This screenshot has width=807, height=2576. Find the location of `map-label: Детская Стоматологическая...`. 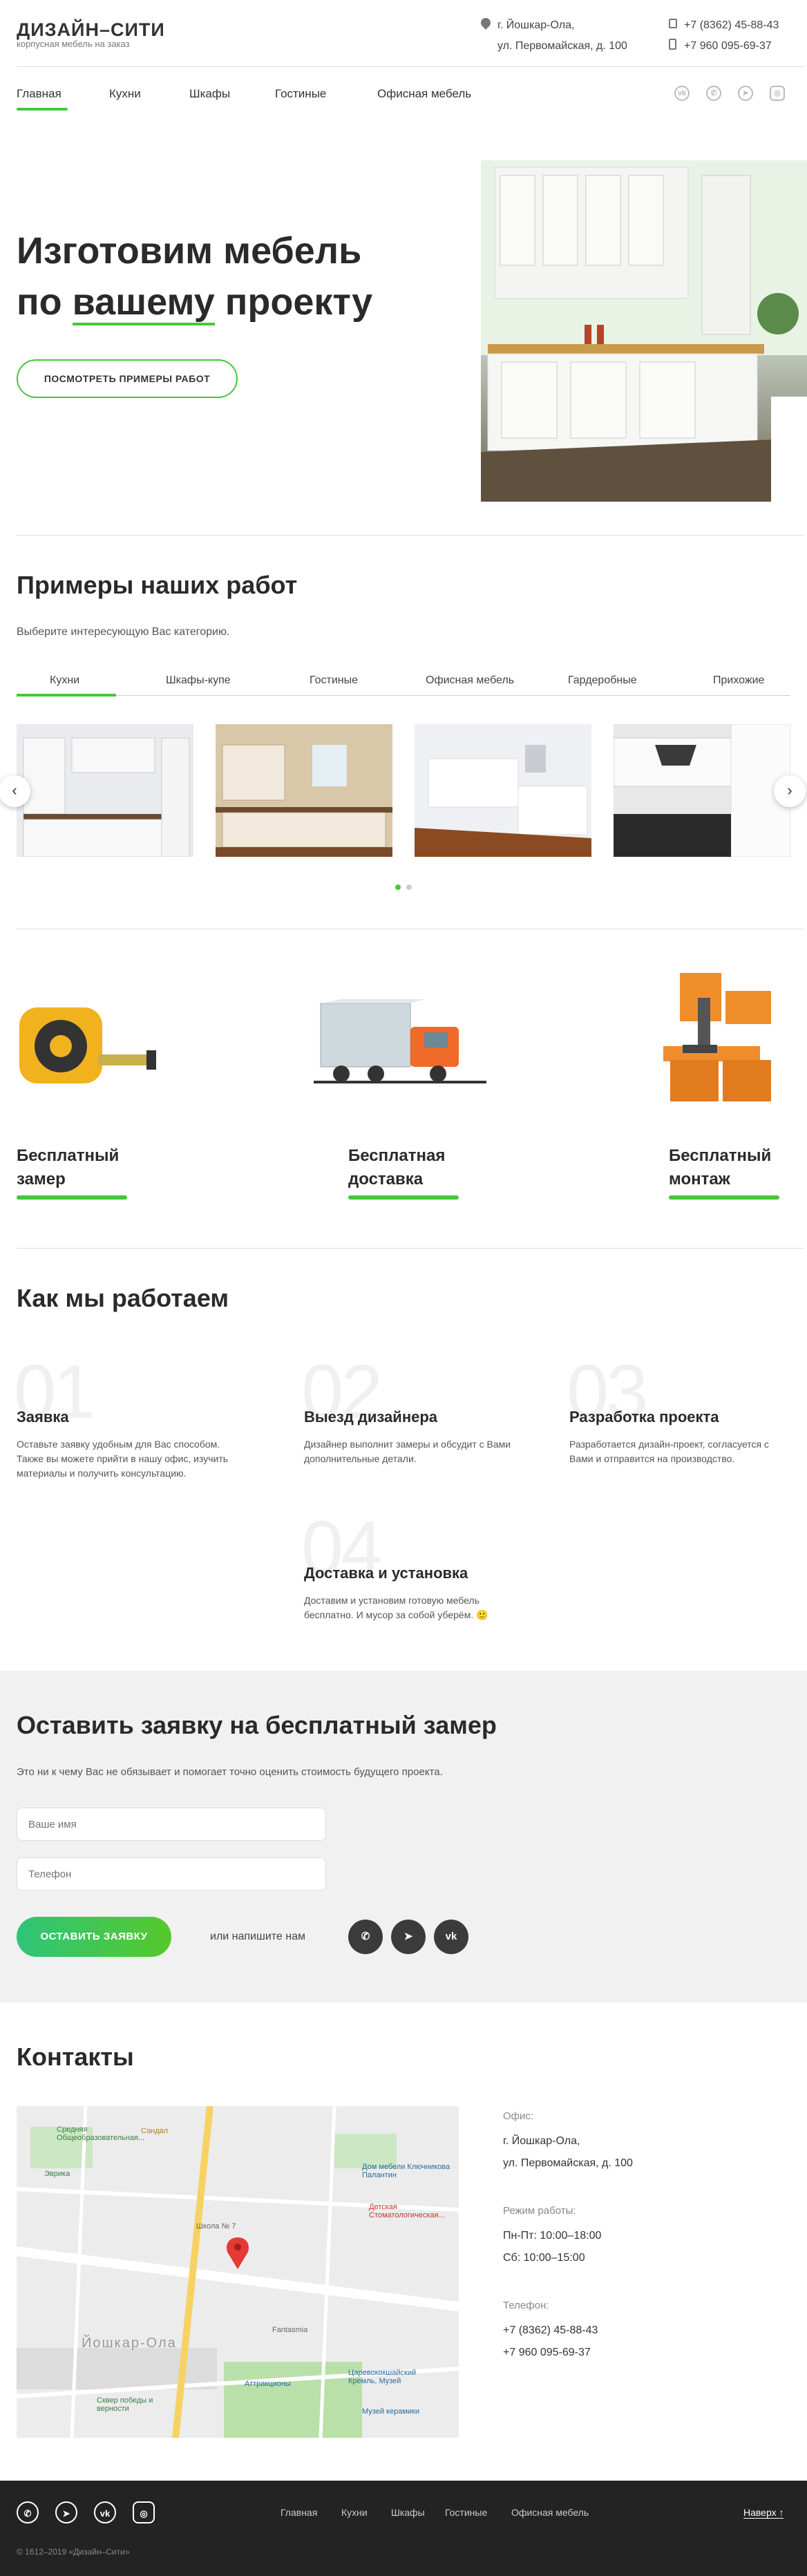

map-label: Детская Стоматологическая... is located at coordinates (407, 2211).